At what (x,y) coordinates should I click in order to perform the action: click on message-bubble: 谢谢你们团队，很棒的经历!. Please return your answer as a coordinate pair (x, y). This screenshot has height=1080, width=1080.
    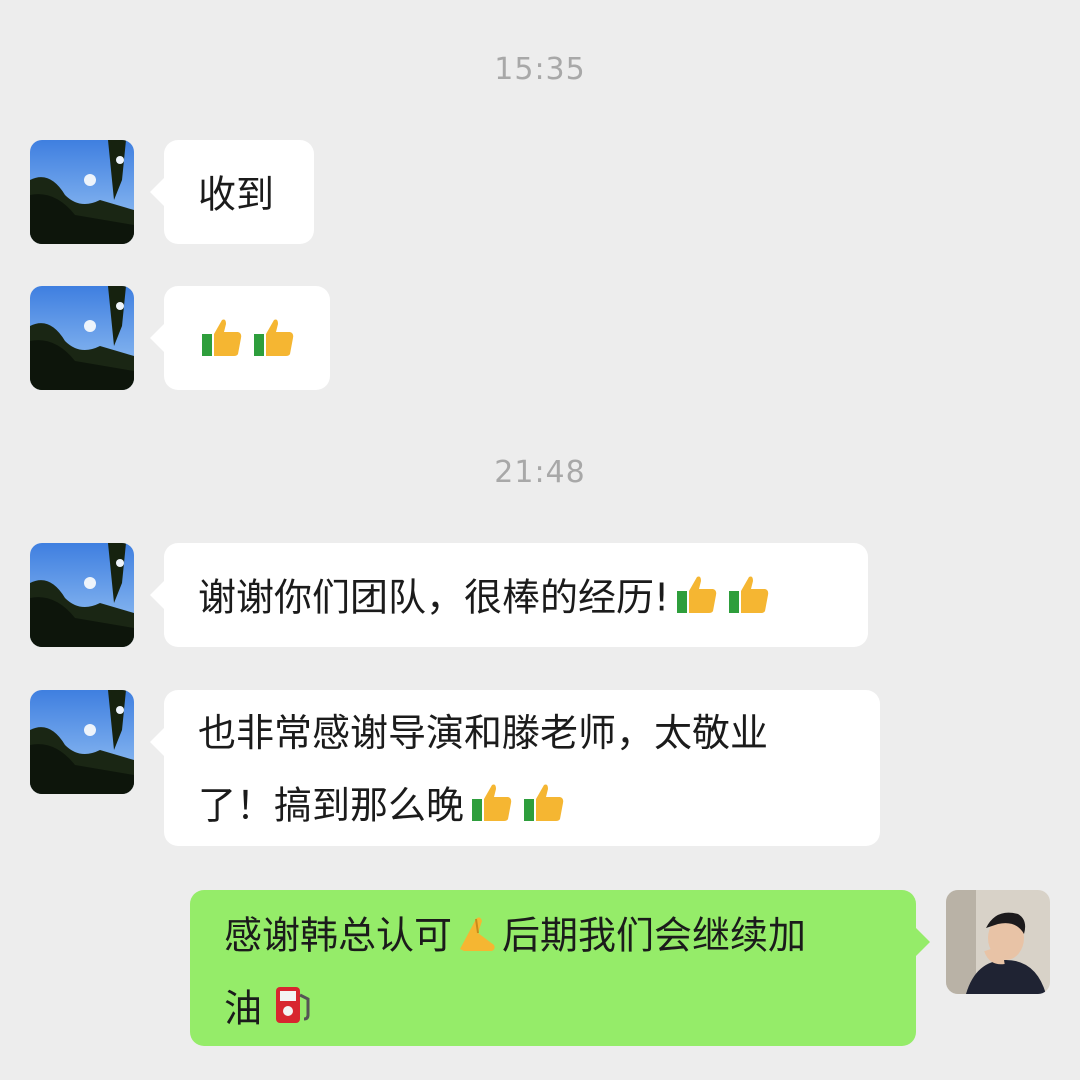
    Looking at the image, I should click on (509, 595).